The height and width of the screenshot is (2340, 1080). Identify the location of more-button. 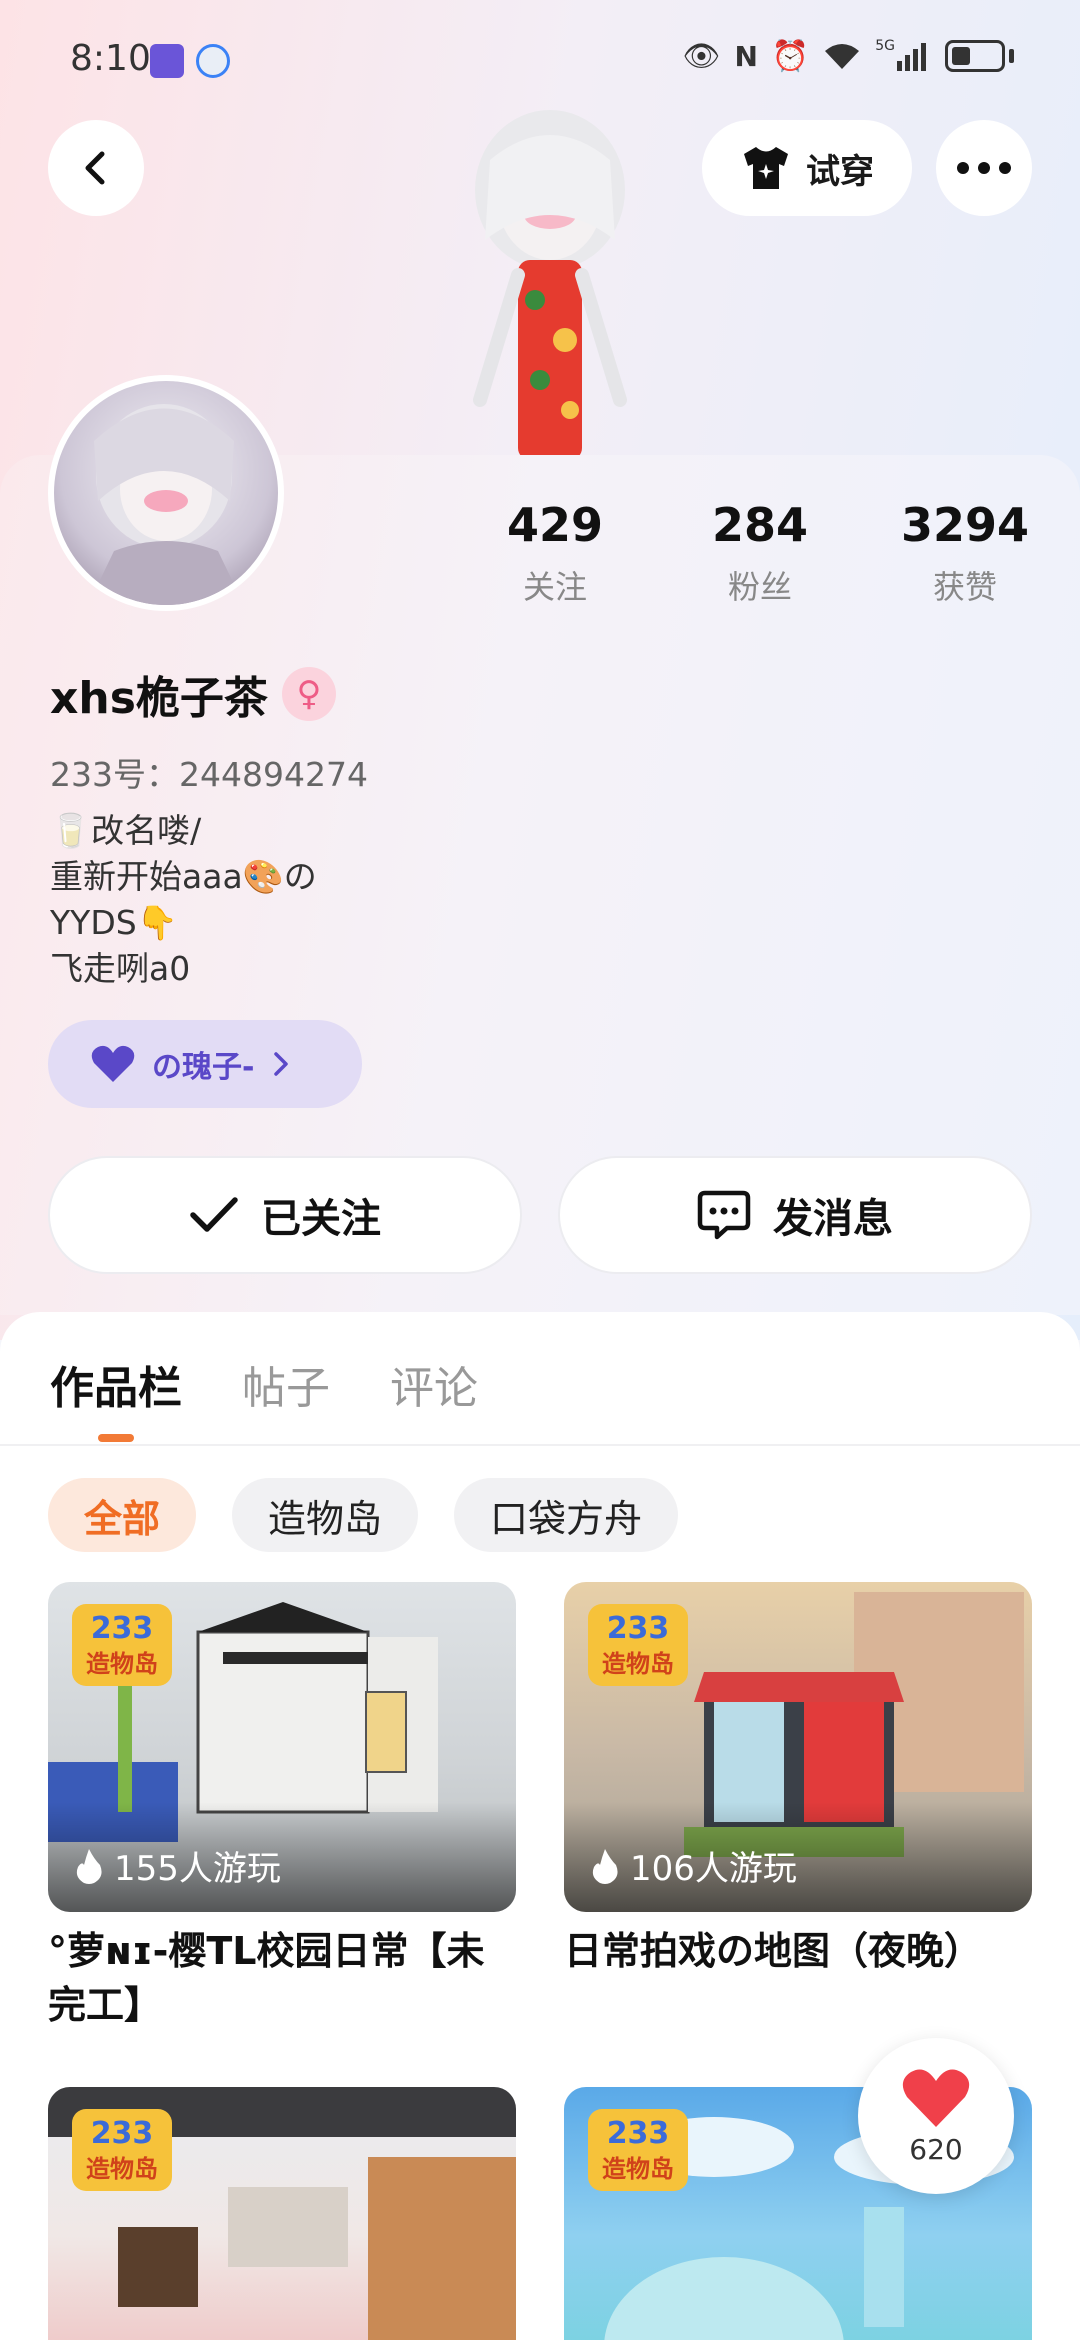
(984, 168).